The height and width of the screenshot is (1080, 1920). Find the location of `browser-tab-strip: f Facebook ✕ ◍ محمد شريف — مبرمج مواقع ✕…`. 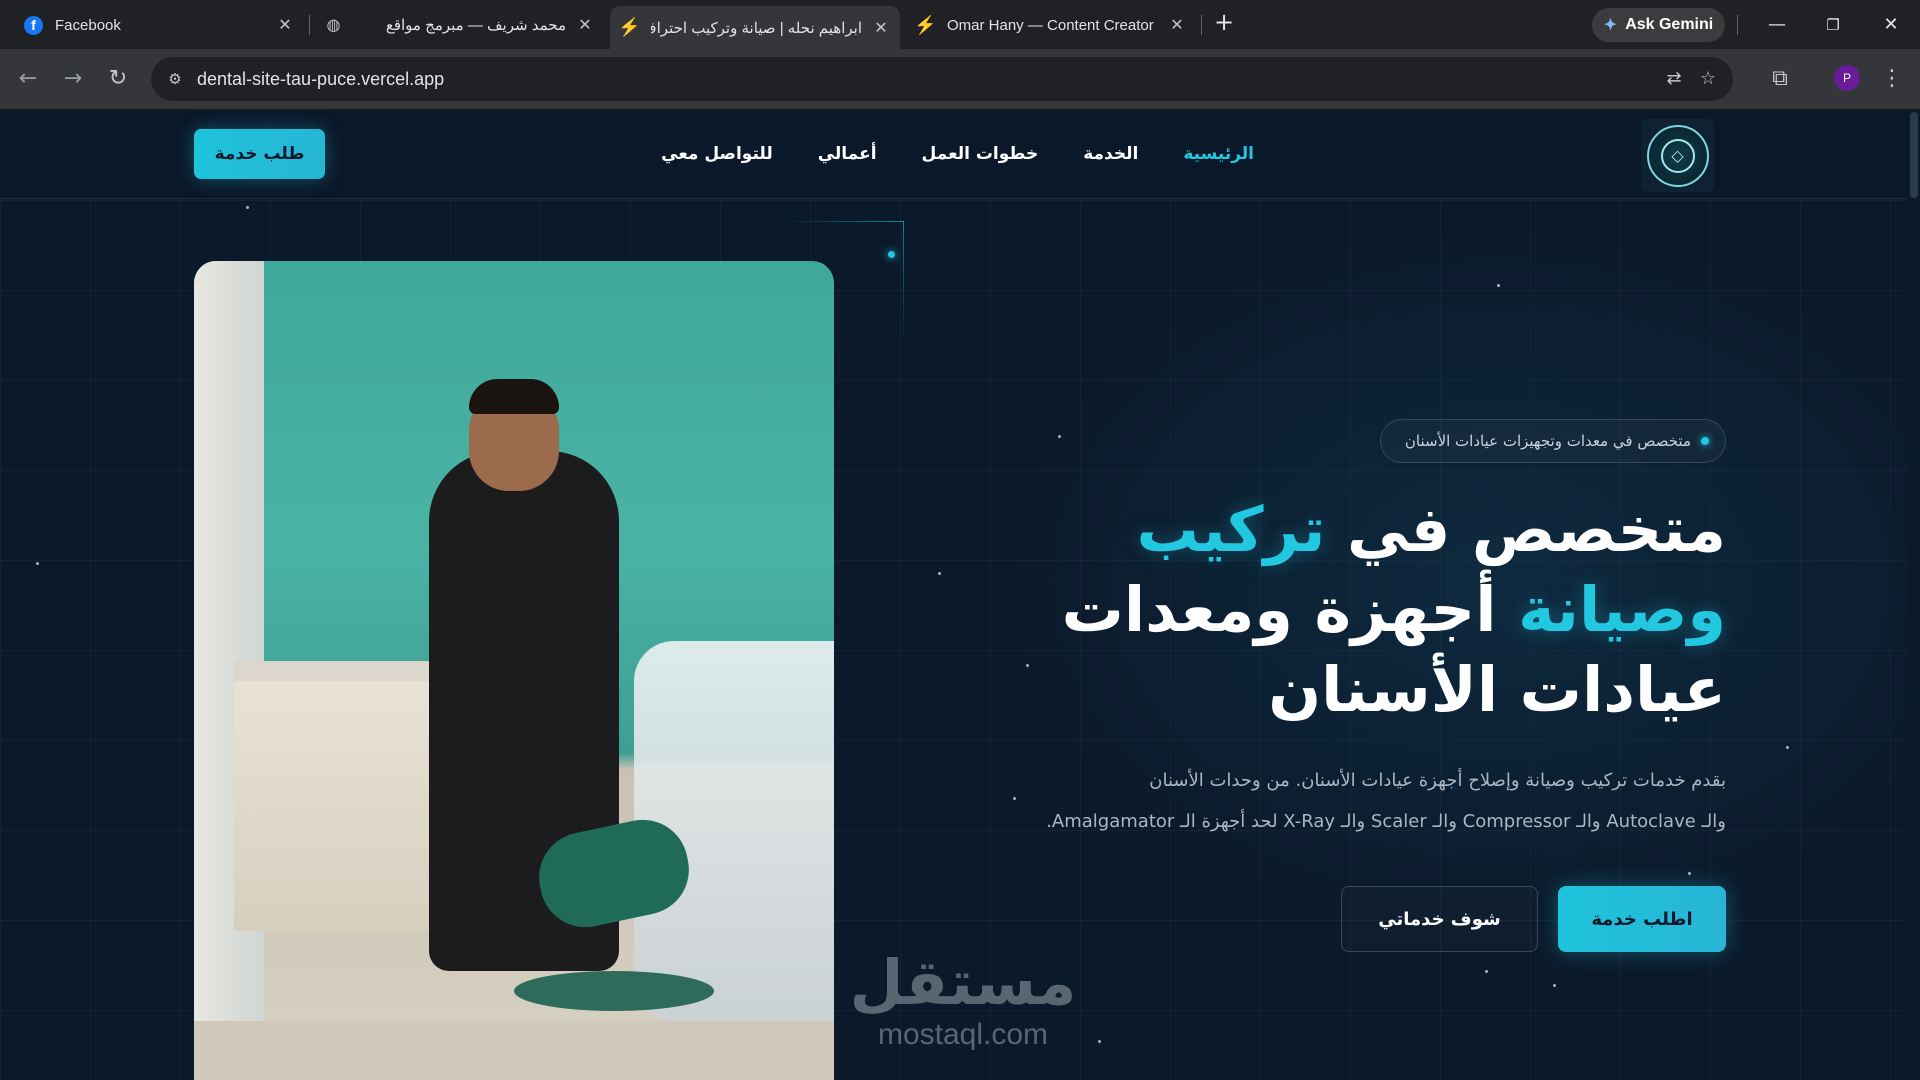

browser-tab-strip: f Facebook ✕ ◍ محمد شريف — مبرمج مواقع ✕… is located at coordinates (960, 24).